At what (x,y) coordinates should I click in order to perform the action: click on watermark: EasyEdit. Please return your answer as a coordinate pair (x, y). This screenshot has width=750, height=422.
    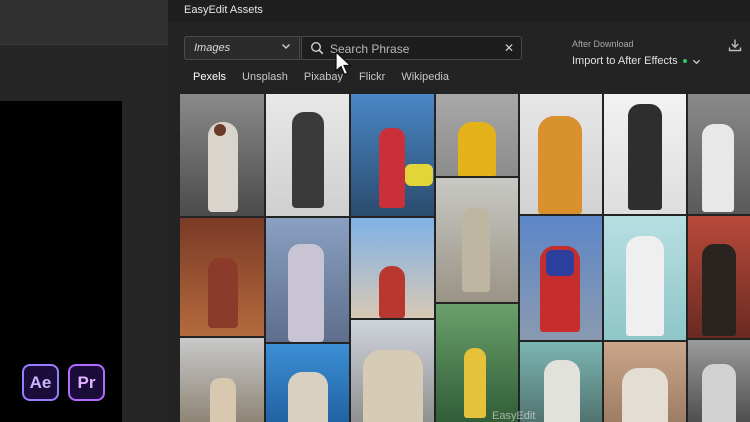
    Looking at the image, I should click on (514, 416).